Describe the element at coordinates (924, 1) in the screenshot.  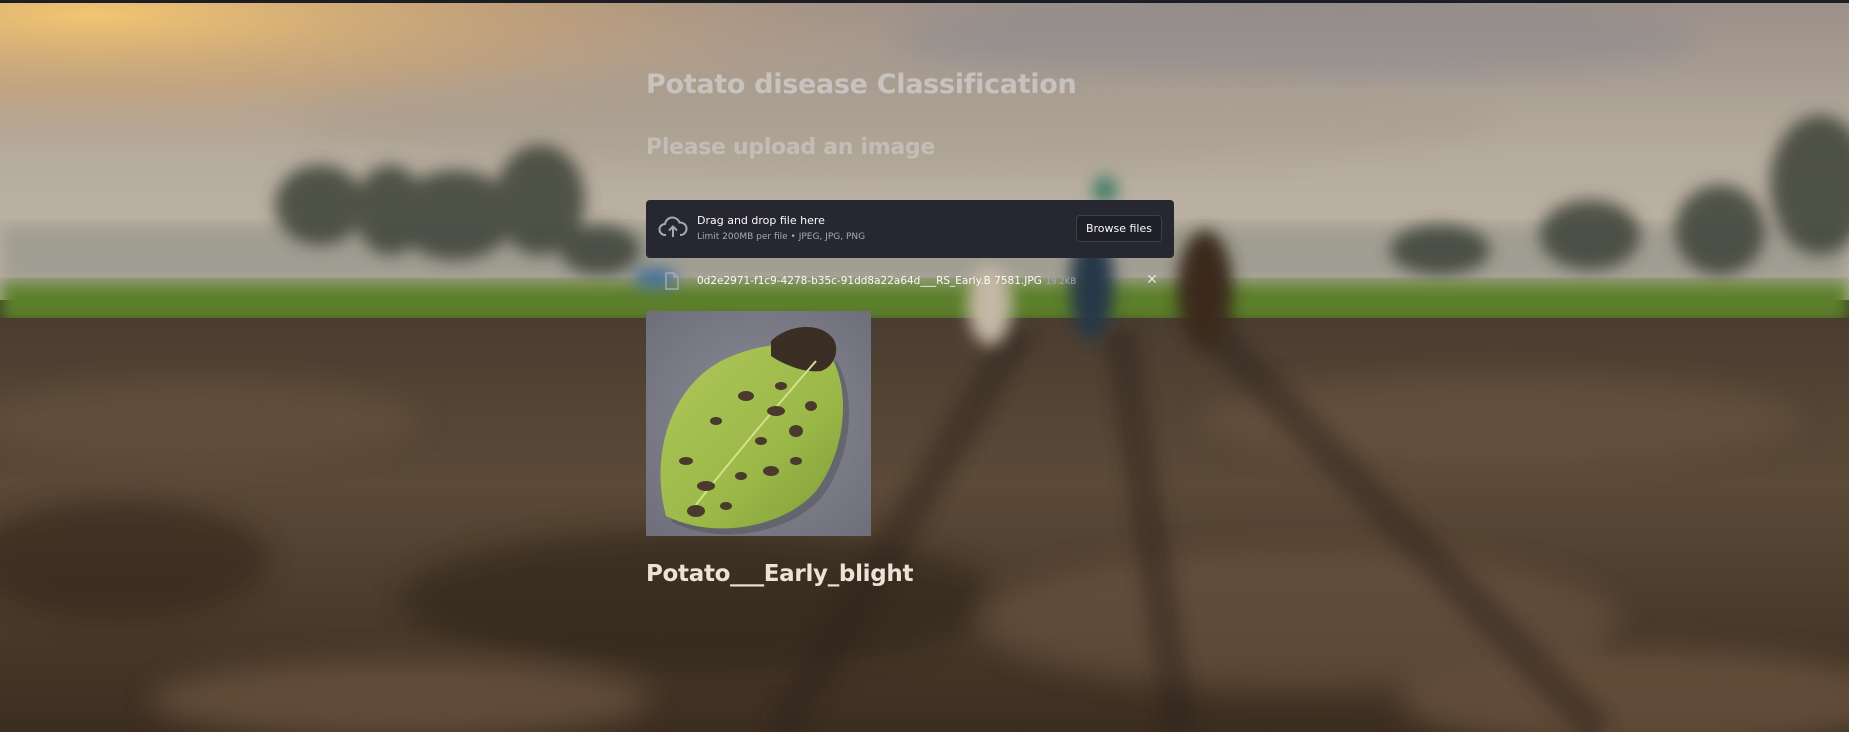
I see `top-bar` at that location.